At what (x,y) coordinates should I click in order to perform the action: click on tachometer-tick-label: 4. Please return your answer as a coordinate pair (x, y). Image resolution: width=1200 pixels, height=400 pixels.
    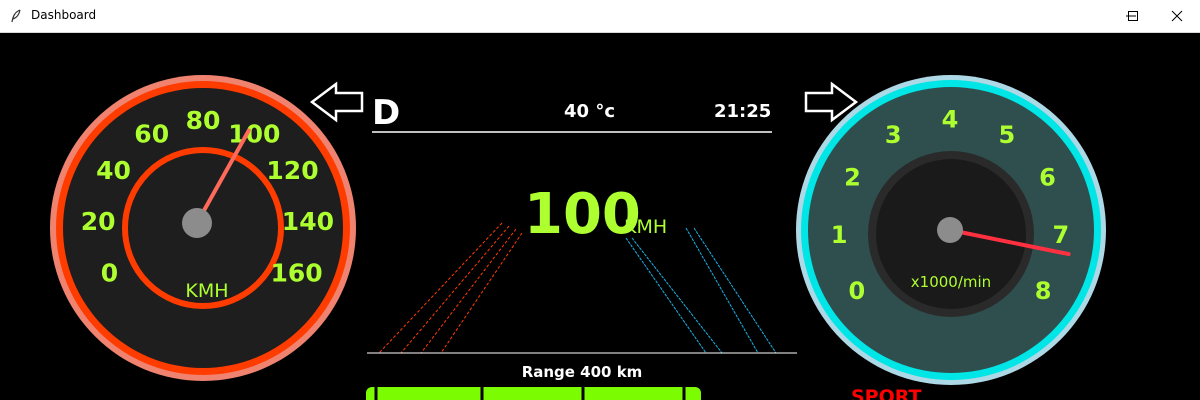
    Looking at the image, I should click on (950, 120).